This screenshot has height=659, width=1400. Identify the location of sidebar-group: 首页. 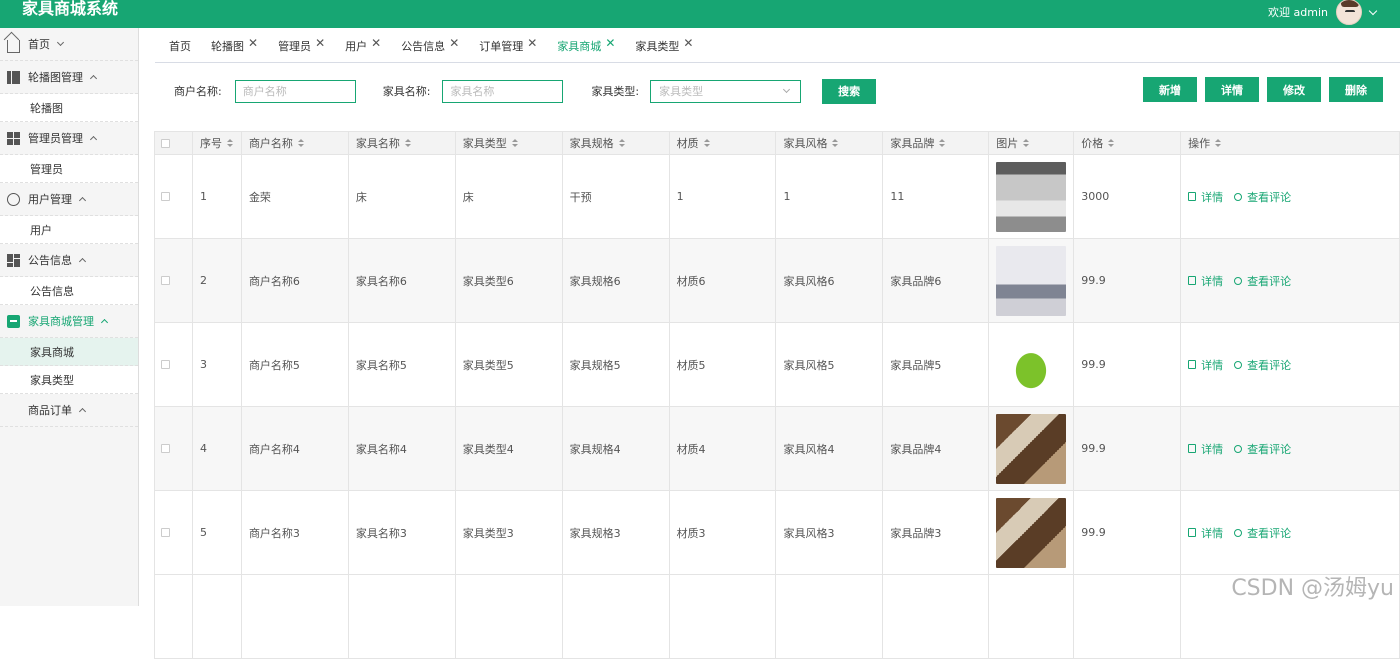
(69, 44).